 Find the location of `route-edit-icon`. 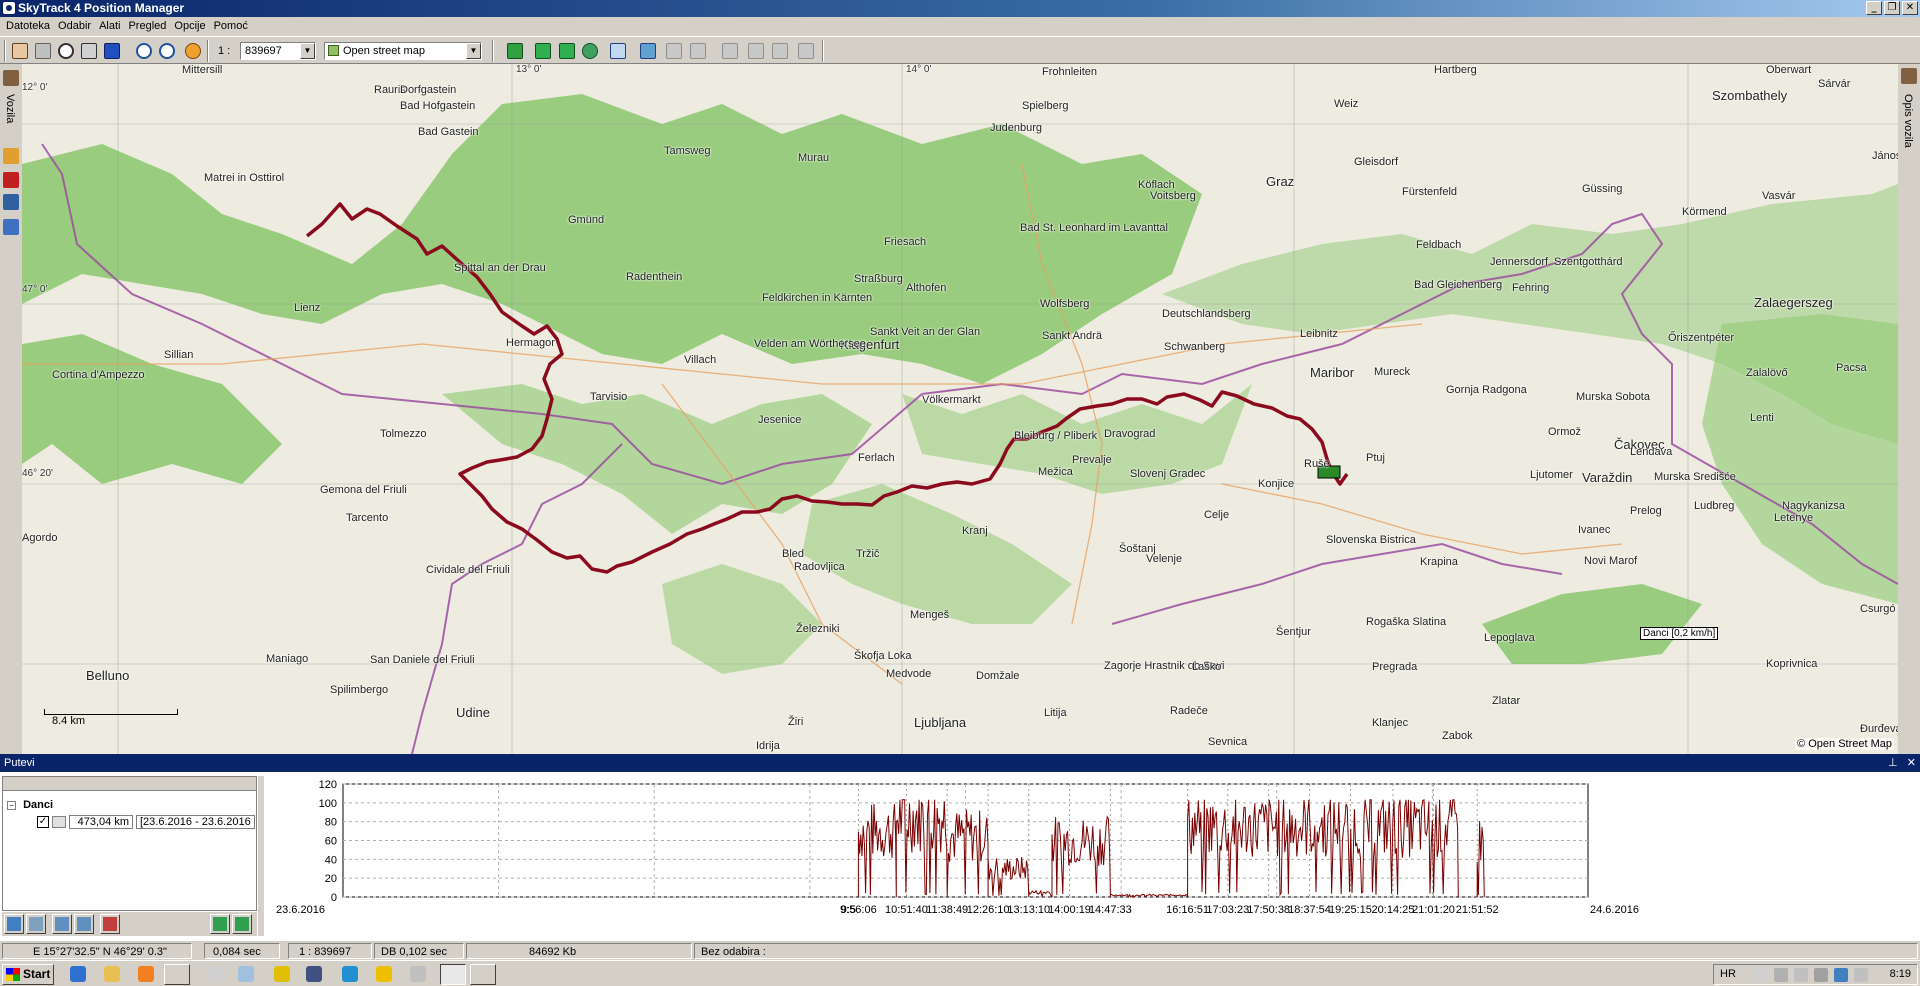

route-edit-icon is located at coordinates (84, 924).